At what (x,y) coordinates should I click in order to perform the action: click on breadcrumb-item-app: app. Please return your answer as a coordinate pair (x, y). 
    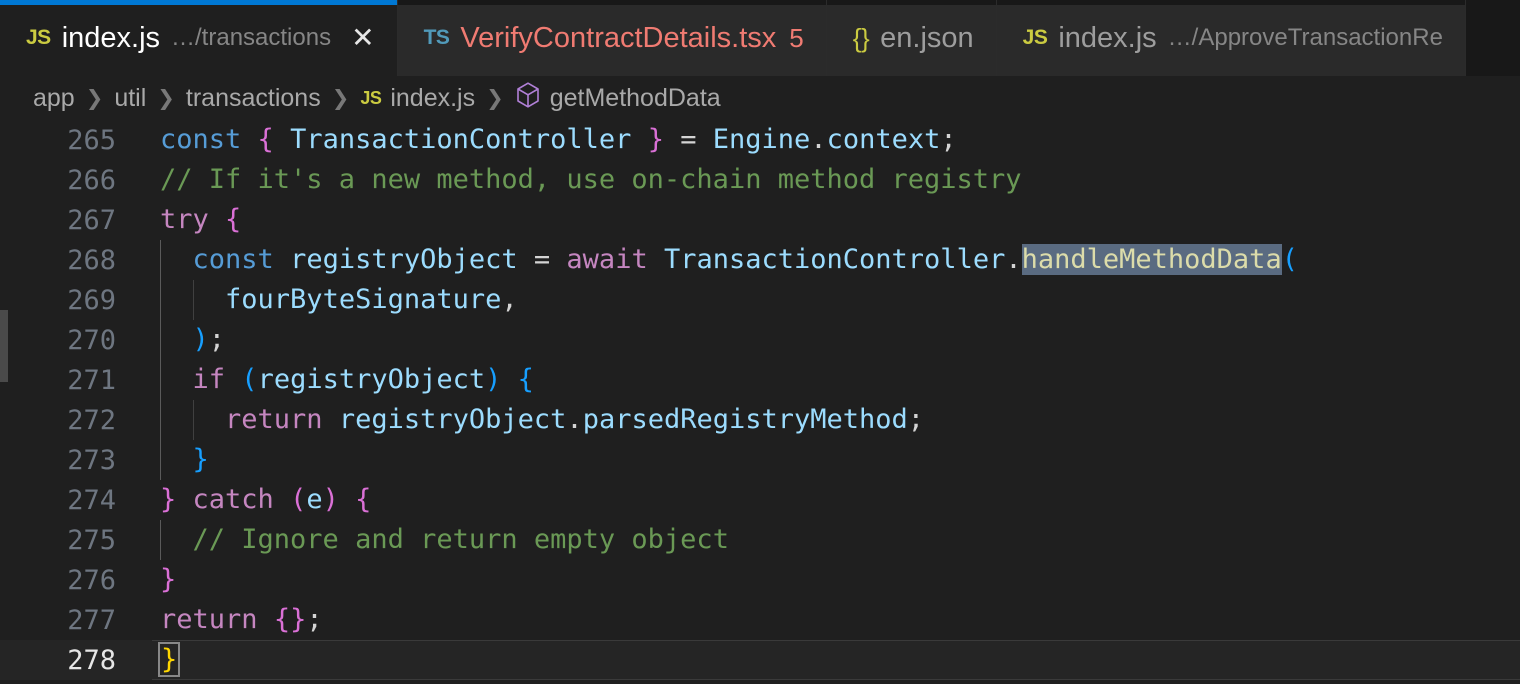
    Looking at the image, I should click on (54, 98).